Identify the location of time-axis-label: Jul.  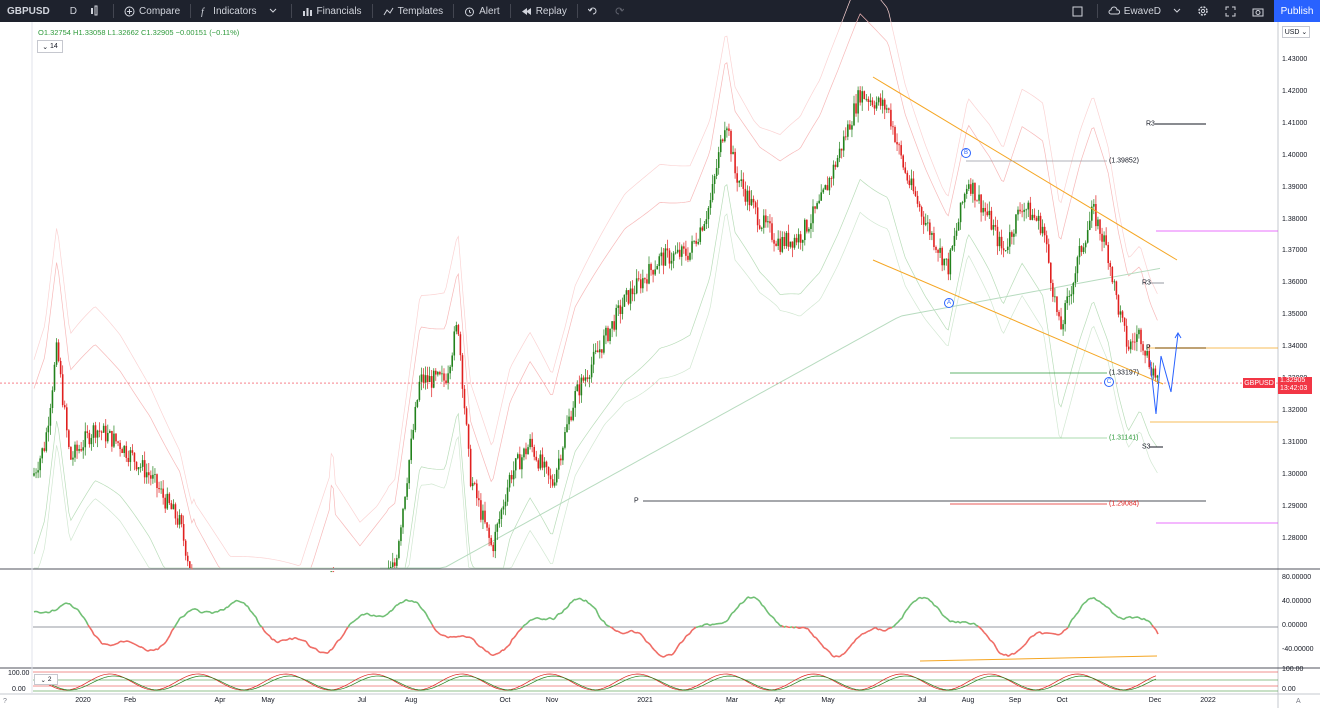
(922, 700).